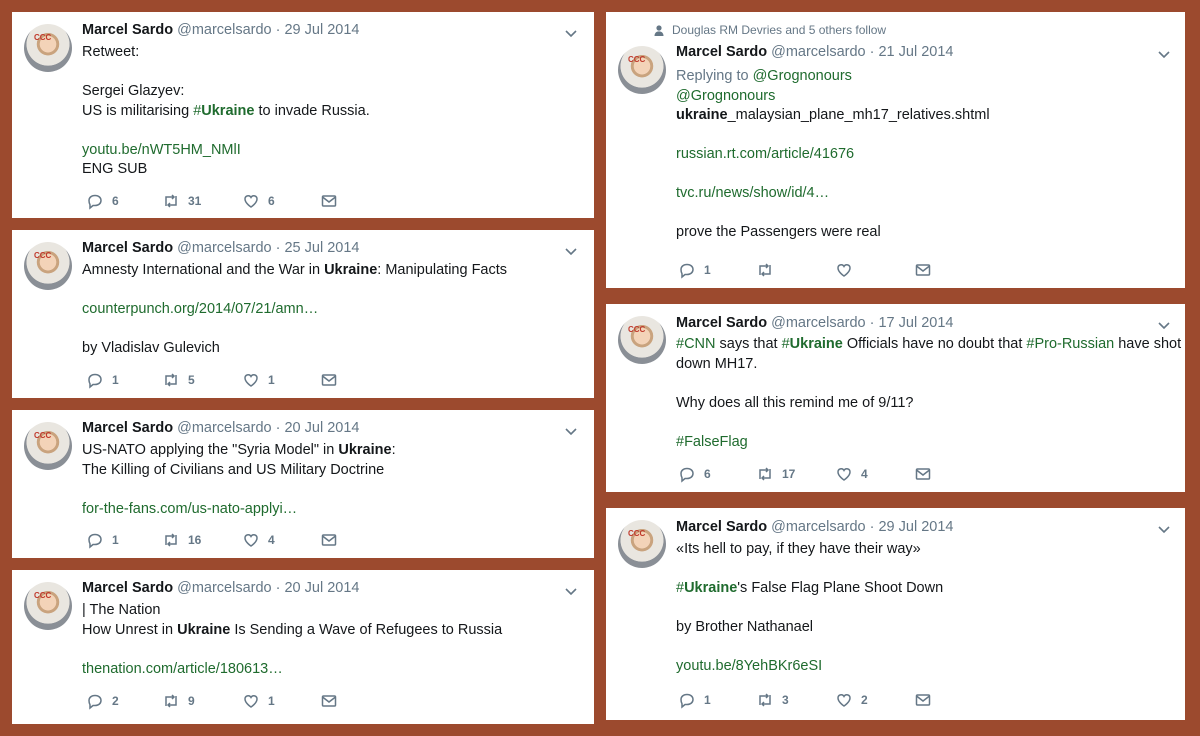  I want to click on reply-mention-link: @Grognonours, so click(802, 76).